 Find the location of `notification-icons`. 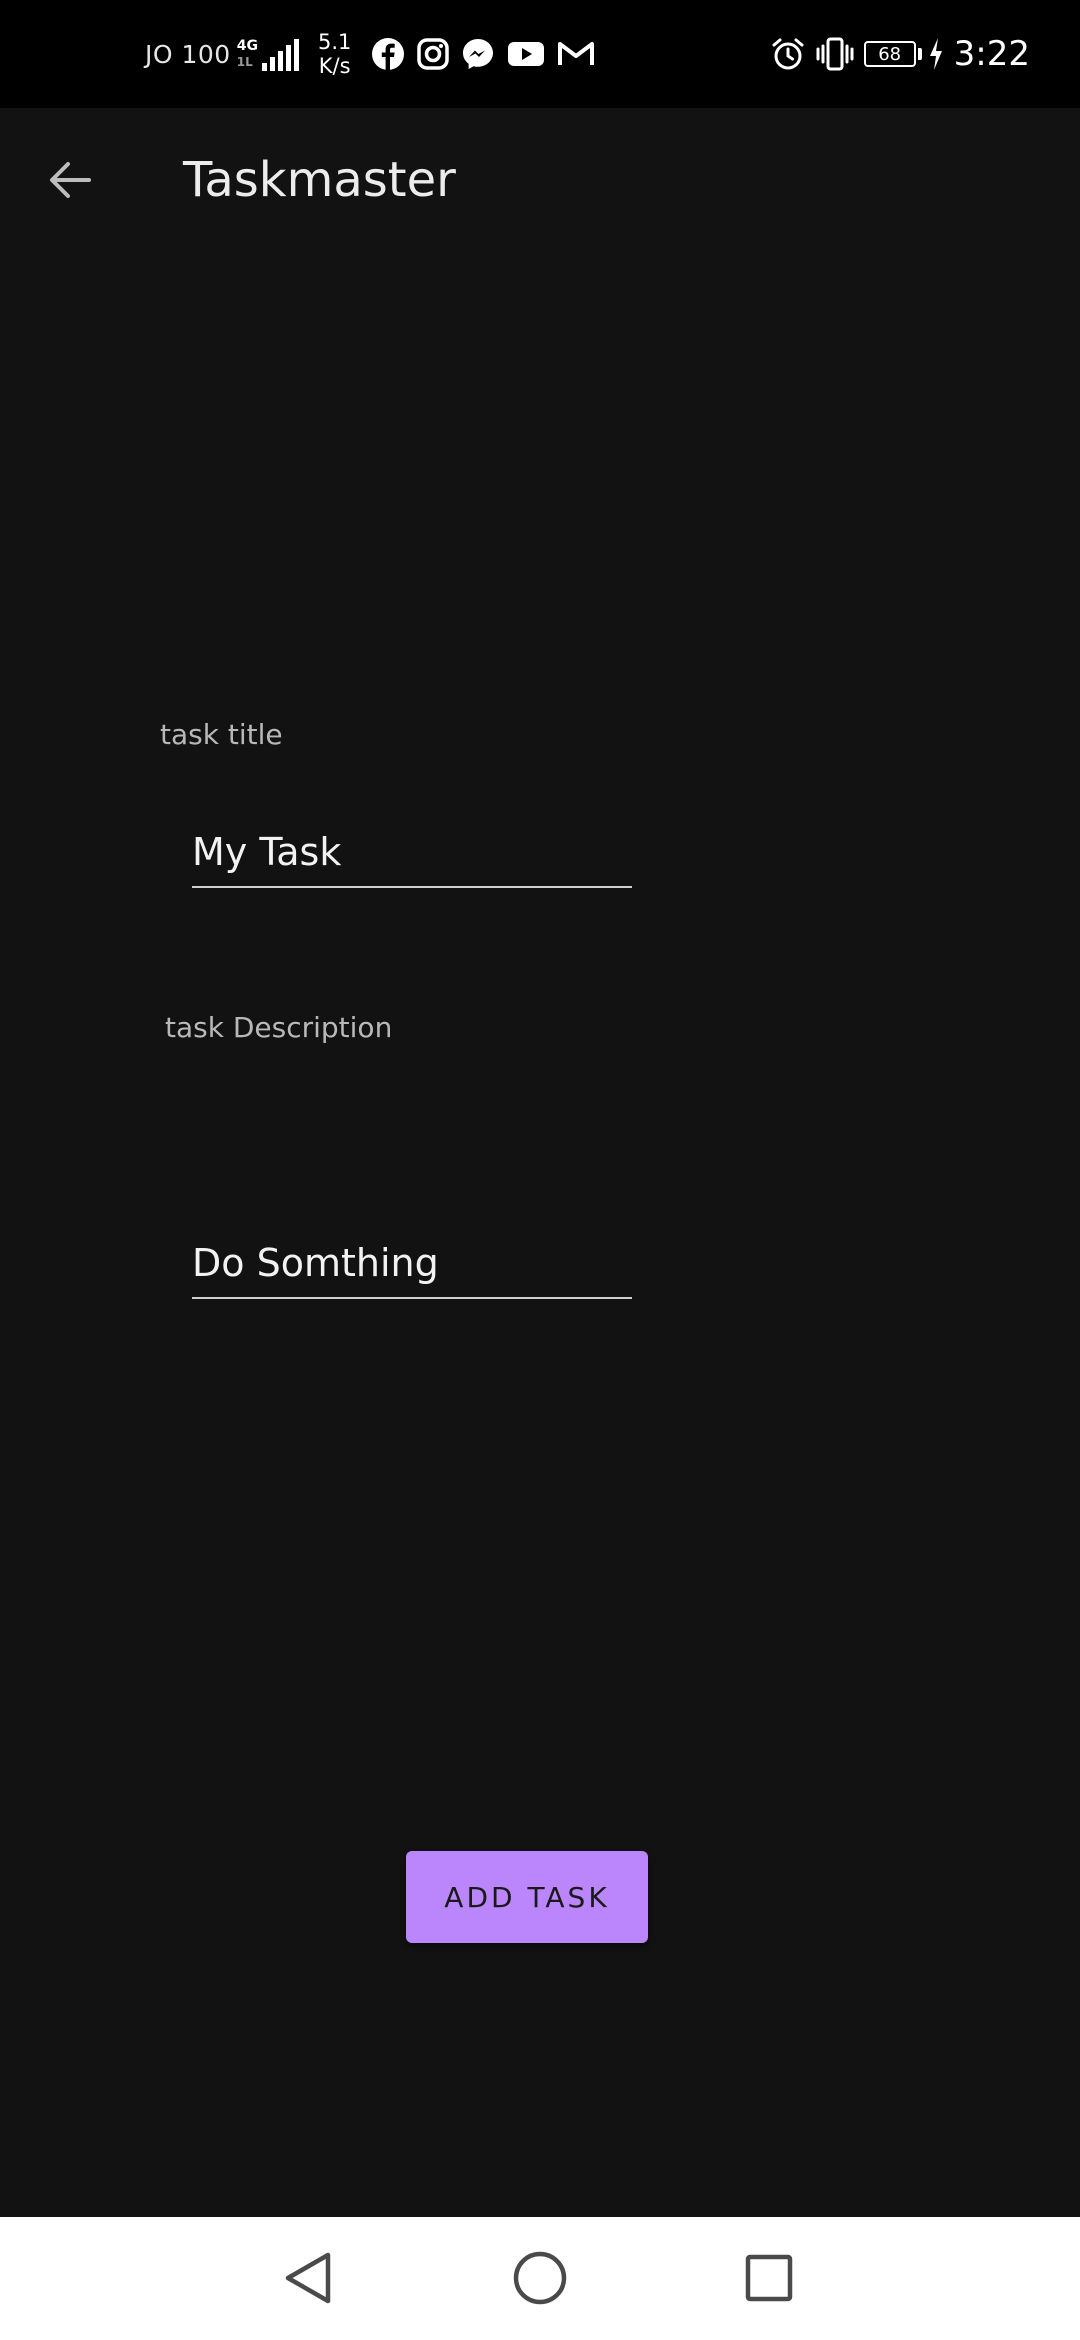

notification-icons is located at coordinates (488, 54).